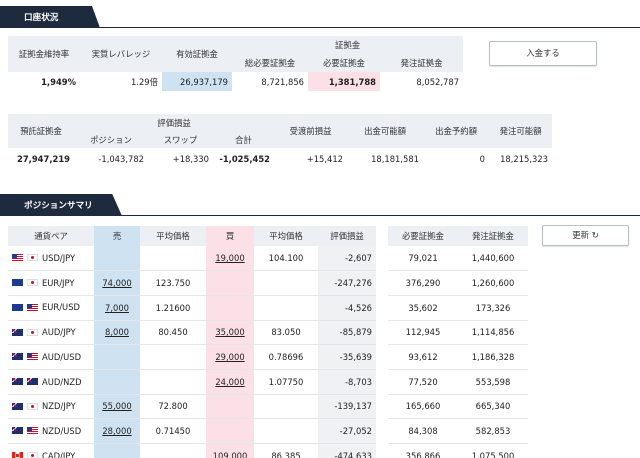 The height and width of the screenshot is (458, 640). What do you see at coordinates (595, 235) in the screenshot?
I see `refresh-icon: ↻` at bounding box center [595, 235].